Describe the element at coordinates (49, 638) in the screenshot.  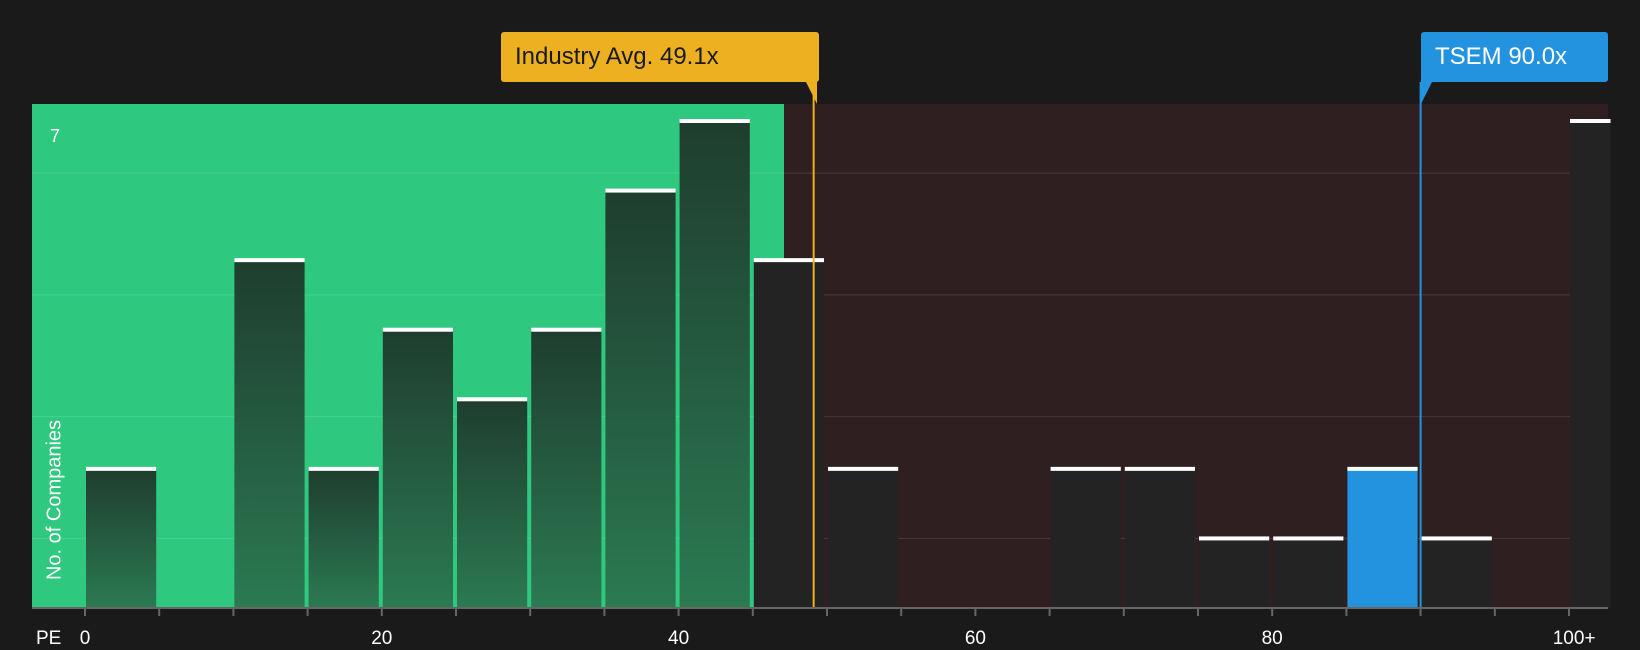
I see `x-axis-title: PE` at that location.